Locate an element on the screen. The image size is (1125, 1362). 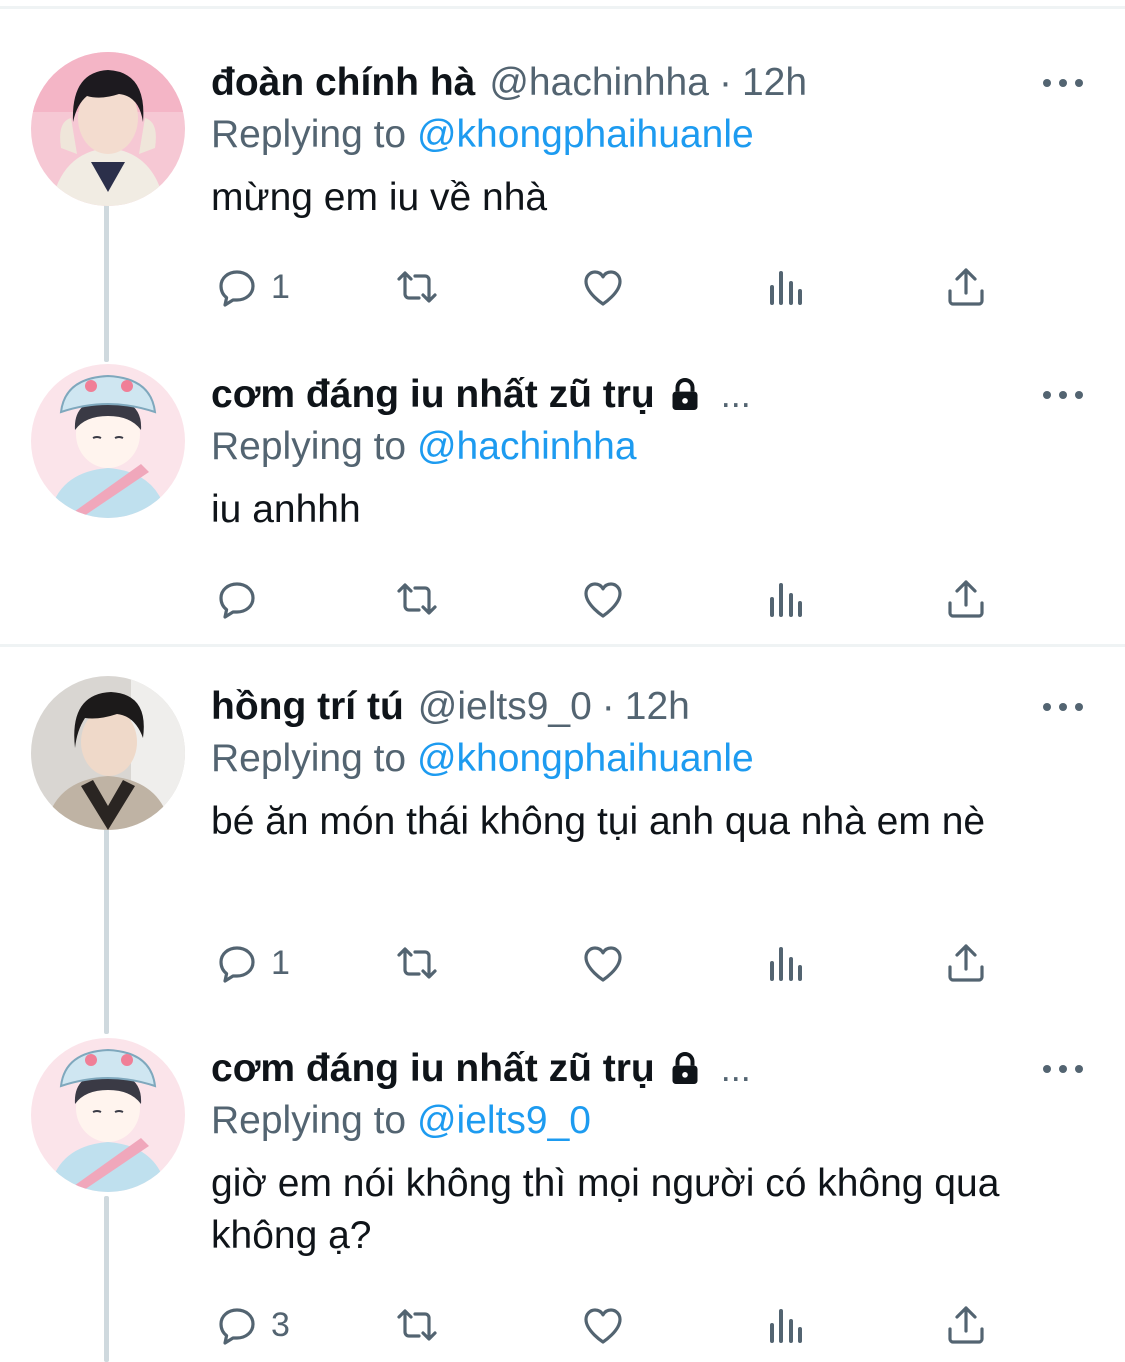
display-name: đoàn chính hà is located at coordinates (343, 83).